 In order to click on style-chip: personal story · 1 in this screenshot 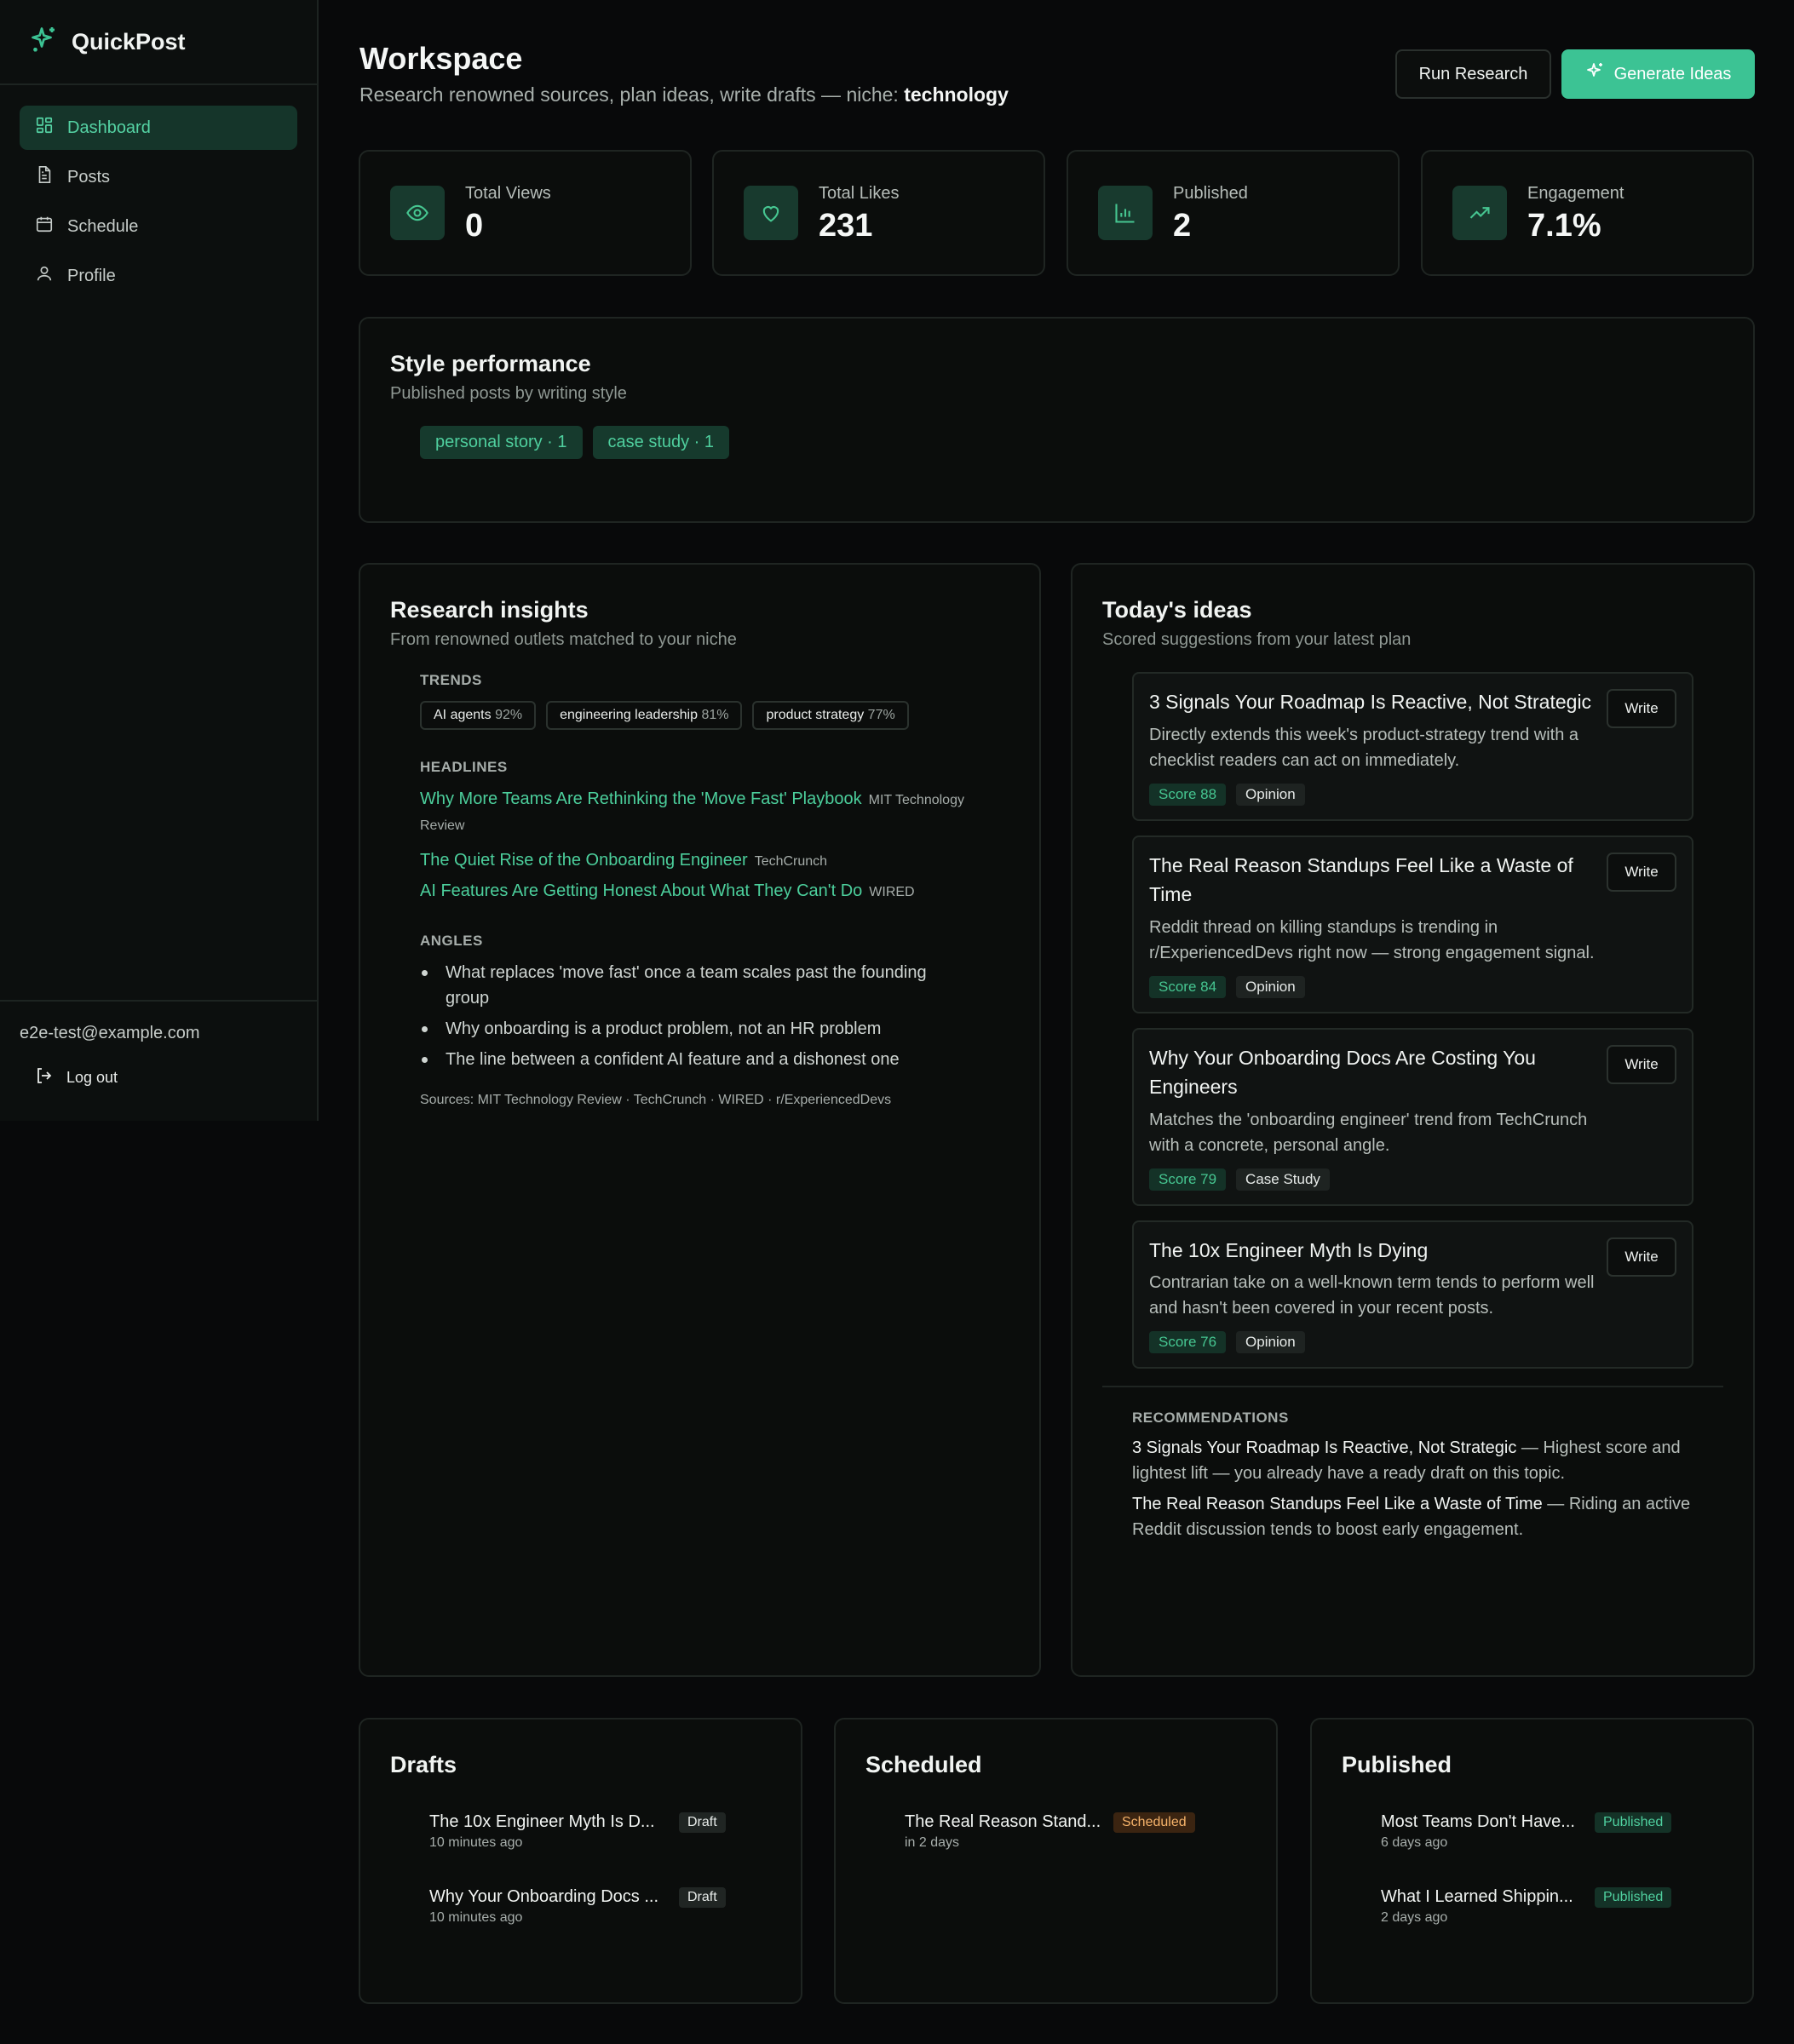, I will do `click(502, 442)`.